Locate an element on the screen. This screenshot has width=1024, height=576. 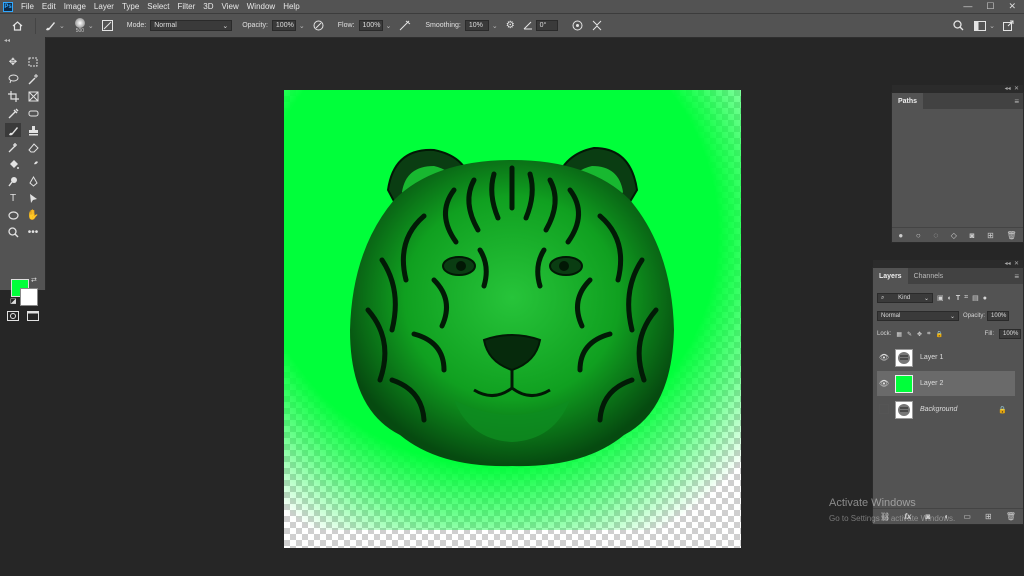
maximize-icon: ☐ is located at coordinates (990, 6).